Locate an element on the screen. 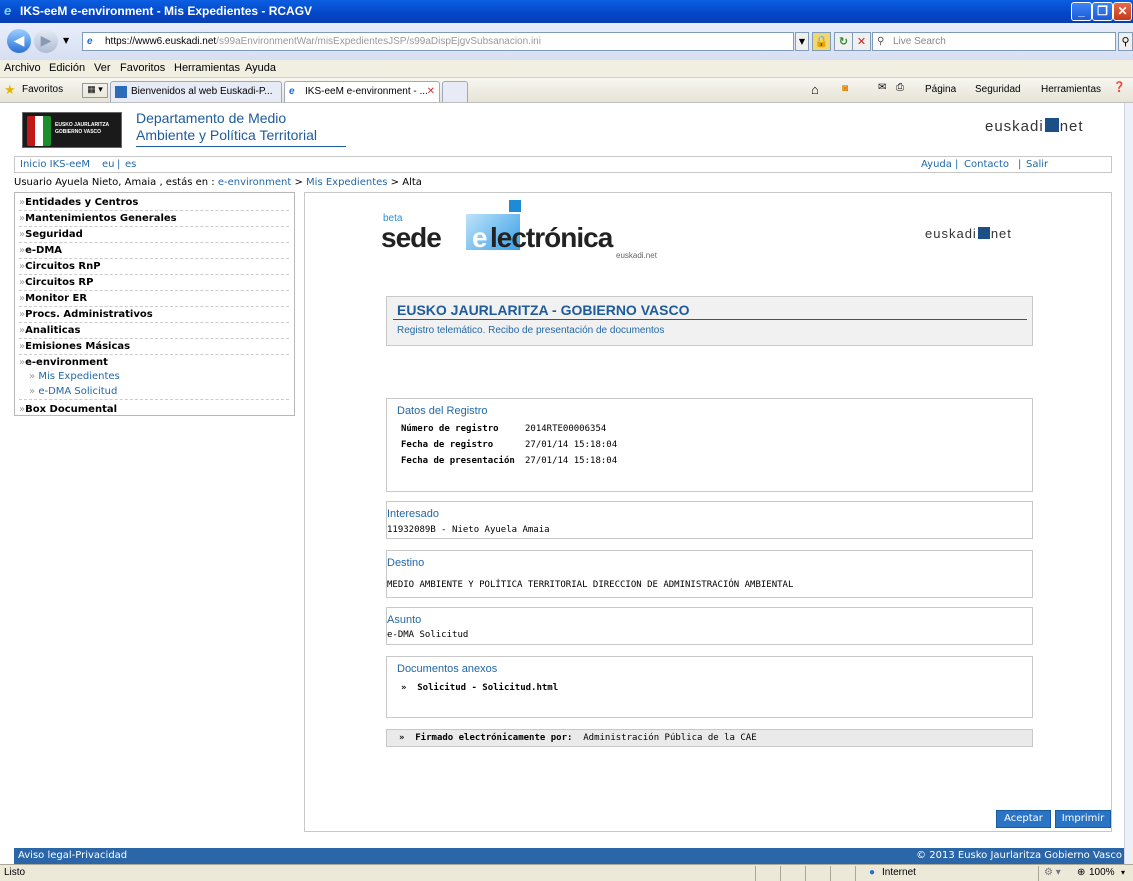 The width and height of the screenshot is (1133, 881). mail-icon: ✉ is located at coordinates (882, 87).